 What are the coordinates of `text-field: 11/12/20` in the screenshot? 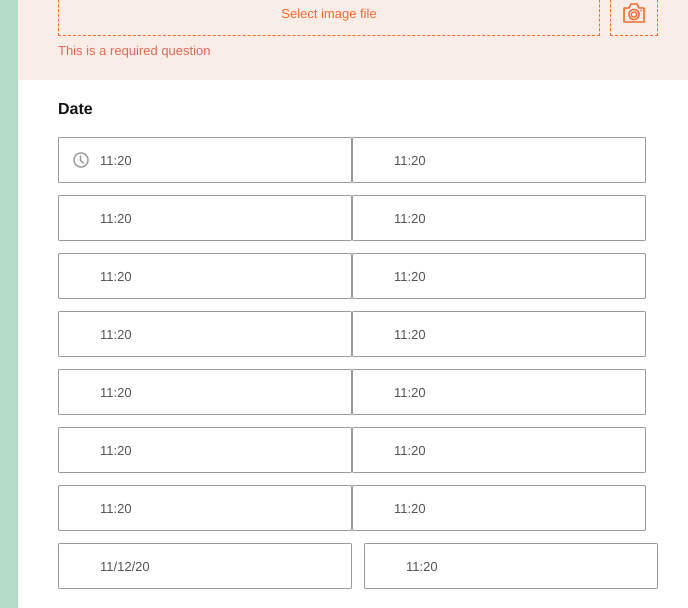 It's located at (205, 566).